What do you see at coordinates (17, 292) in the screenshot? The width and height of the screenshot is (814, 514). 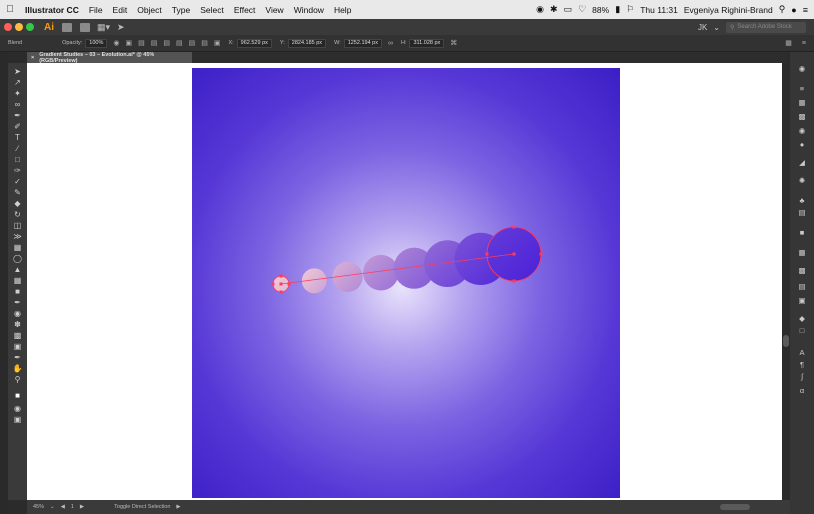 I see `gradient-icon: ■` at bounding box center [17, 292].